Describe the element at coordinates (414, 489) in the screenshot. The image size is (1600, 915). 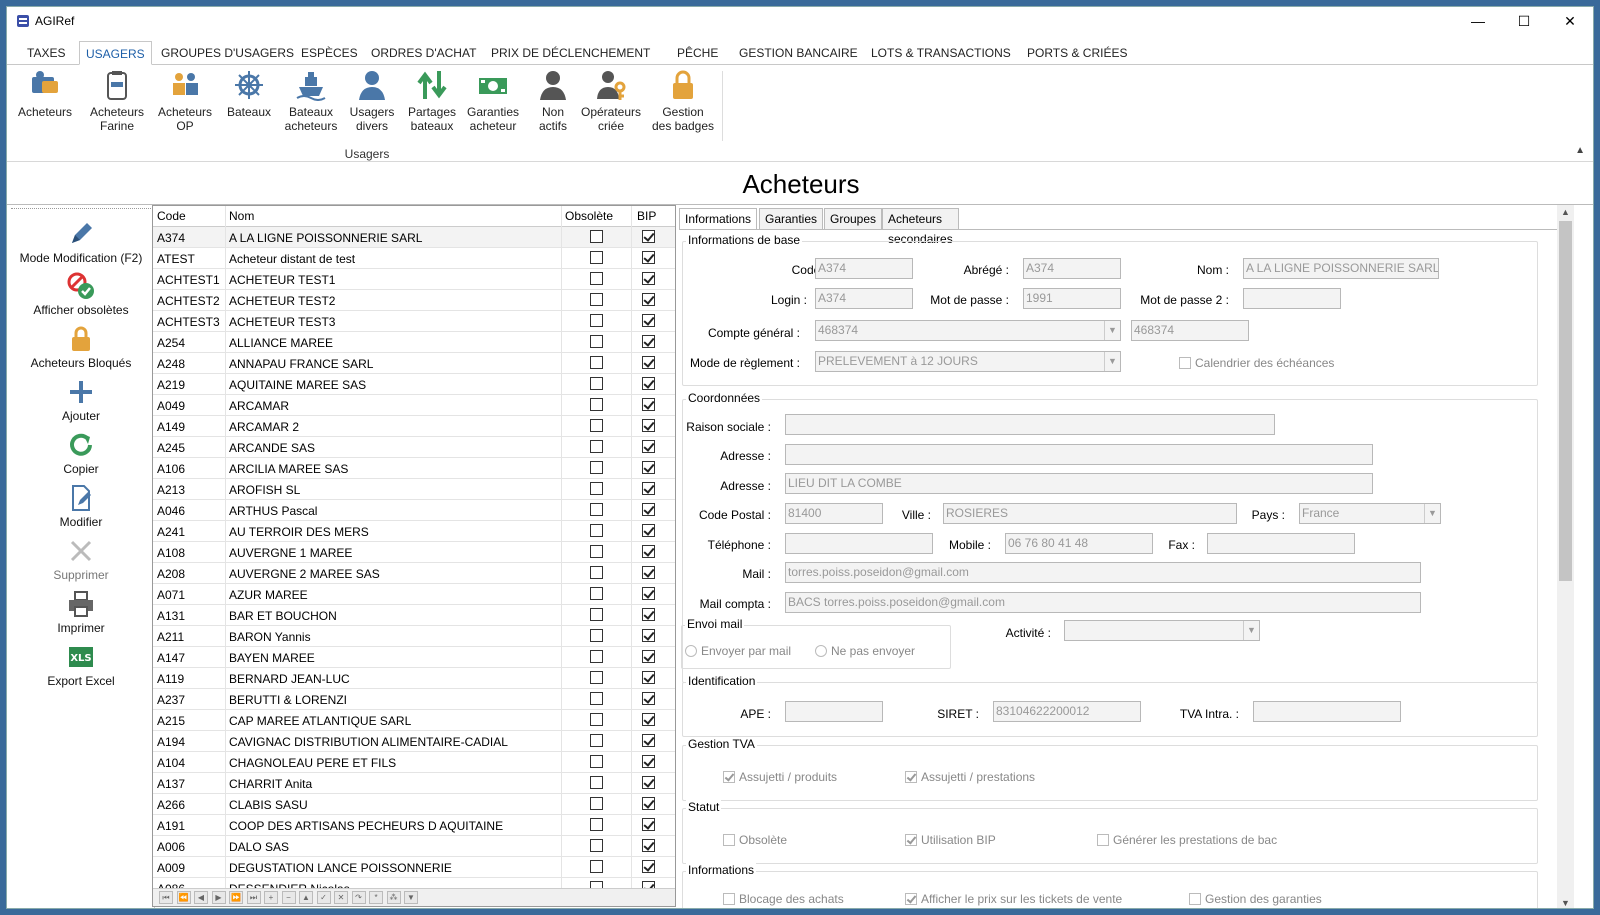
I see `table-row: A213 AROFISH SL` at that location.